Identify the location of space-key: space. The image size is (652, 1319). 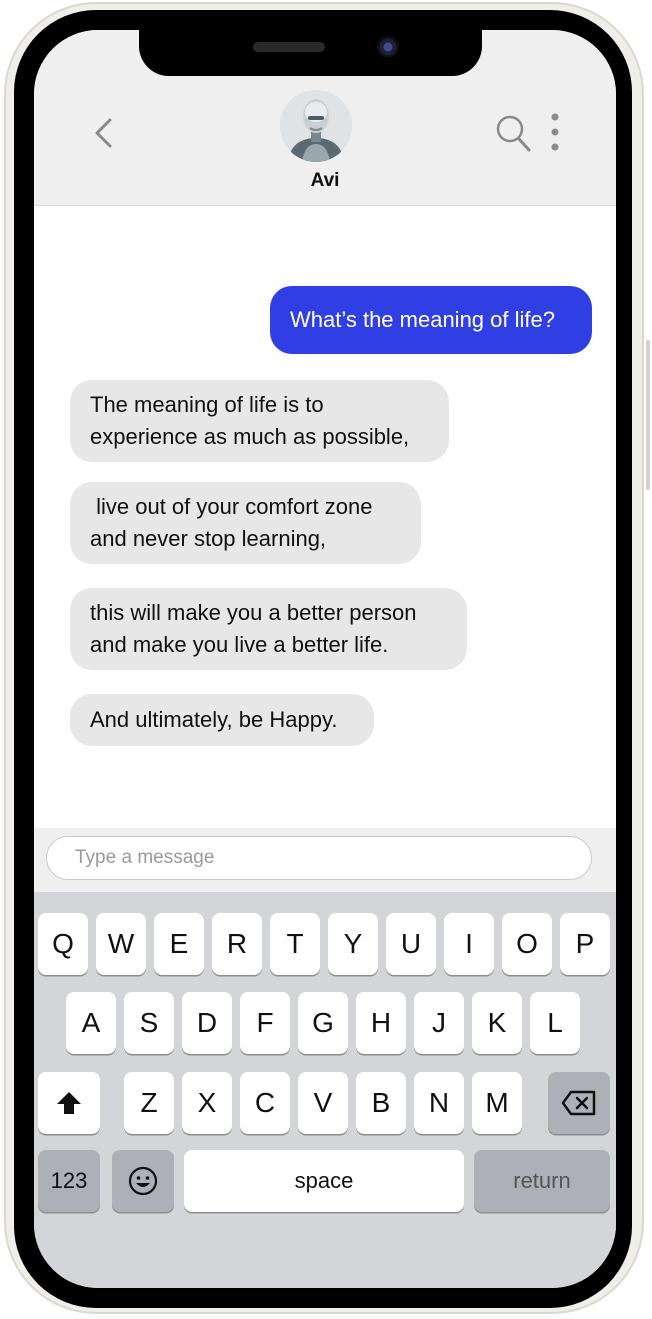
(324, 1181).